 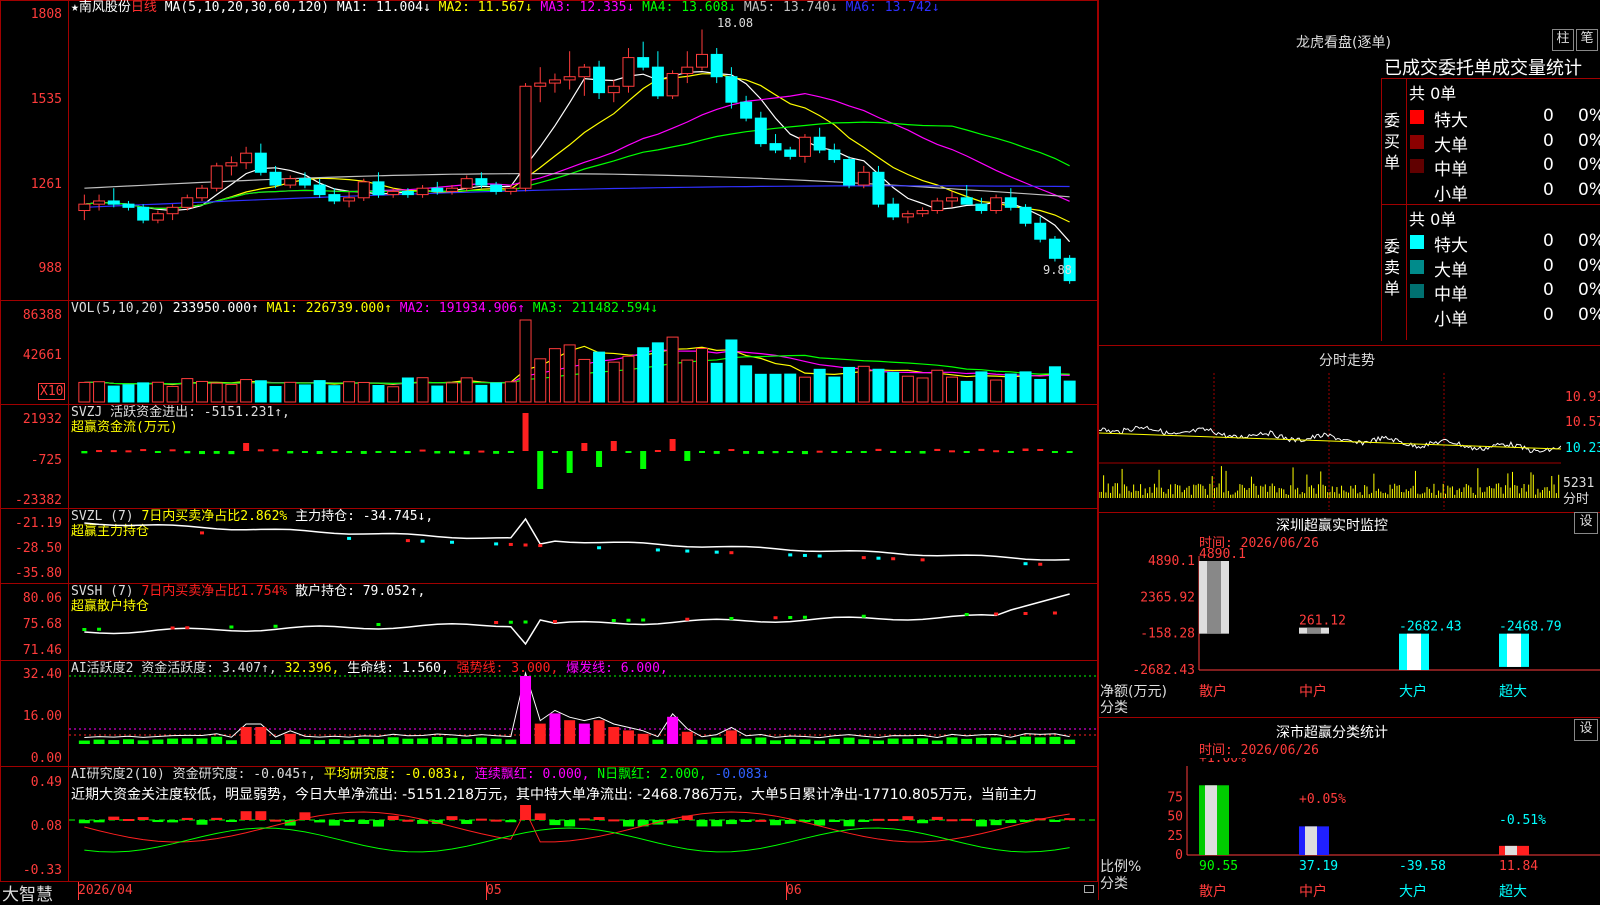 I want to click on indicator-value: MA2: 11.567↓, so click(x=489, y=7).